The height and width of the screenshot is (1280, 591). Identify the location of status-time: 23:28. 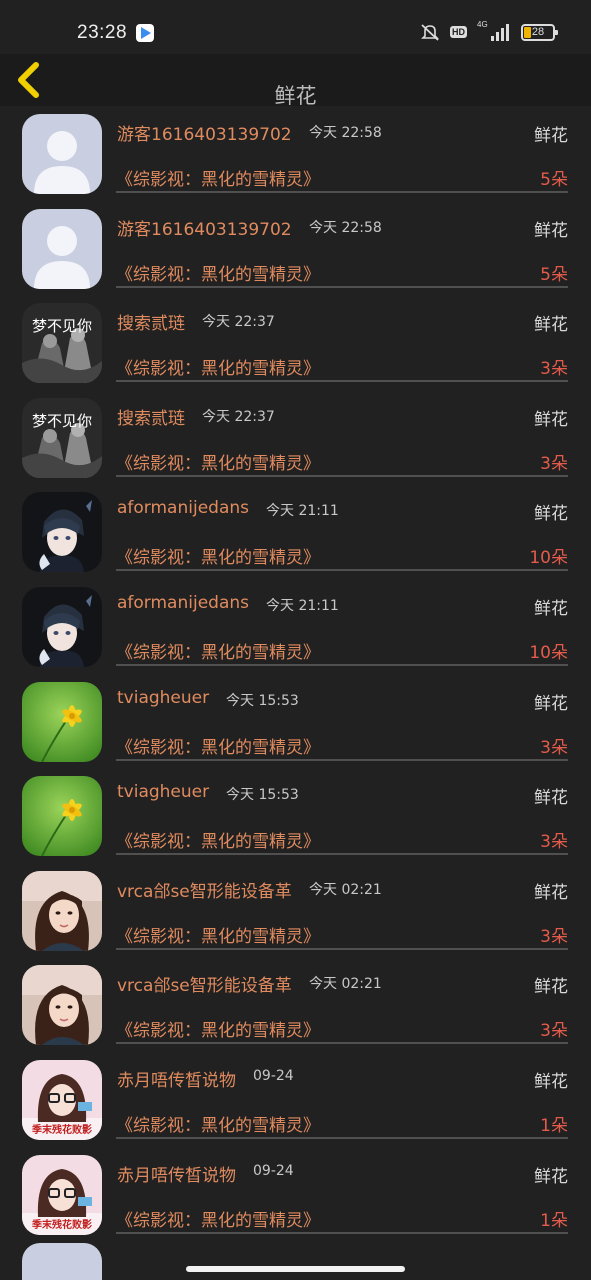
(102, 32).